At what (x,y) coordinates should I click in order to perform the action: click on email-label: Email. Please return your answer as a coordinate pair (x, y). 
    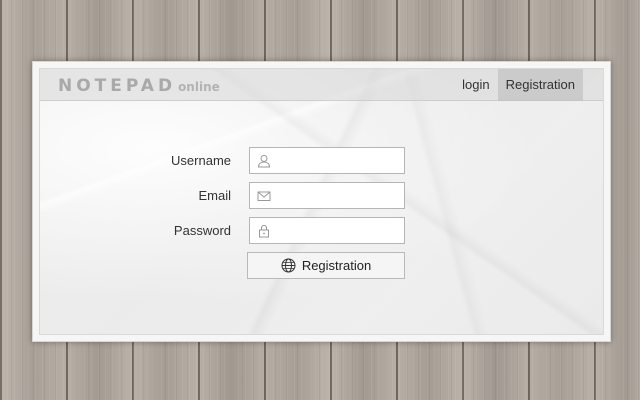
    Looking at the image, I should click on (214, 195).